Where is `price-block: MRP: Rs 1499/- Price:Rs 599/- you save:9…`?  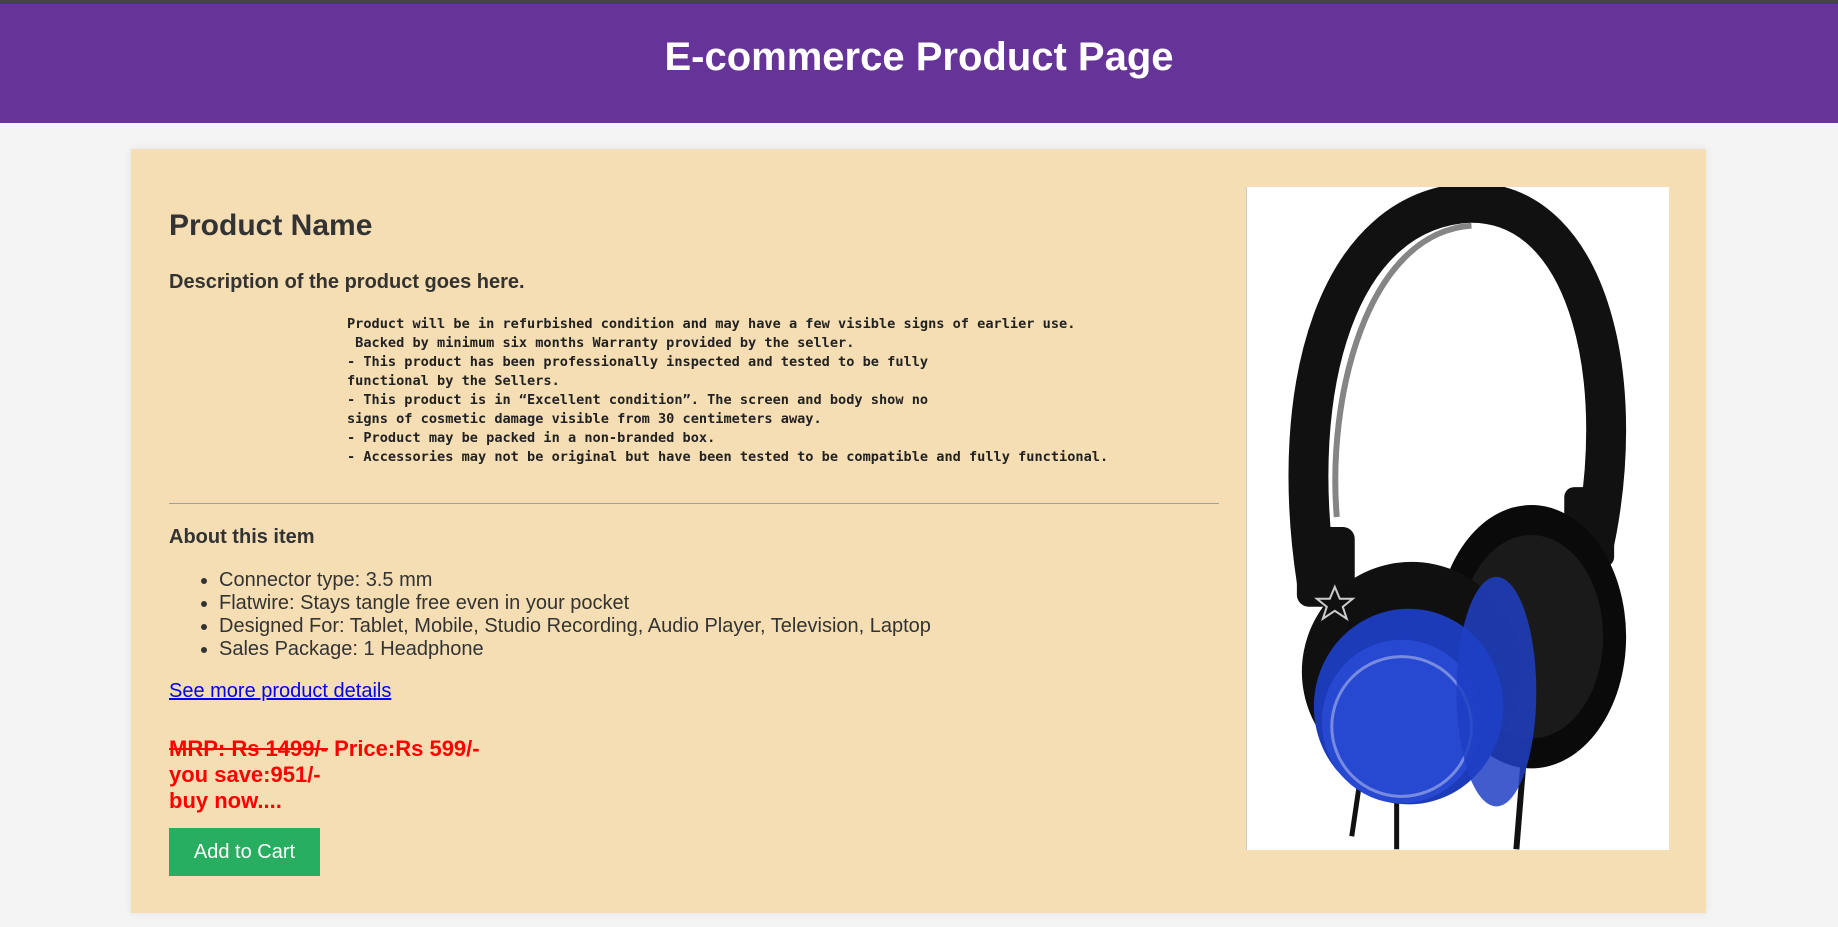
price-block: MRP: Rs 1499/- Price:Rs 599/- you save:9… is located at coordinates (324, 775).